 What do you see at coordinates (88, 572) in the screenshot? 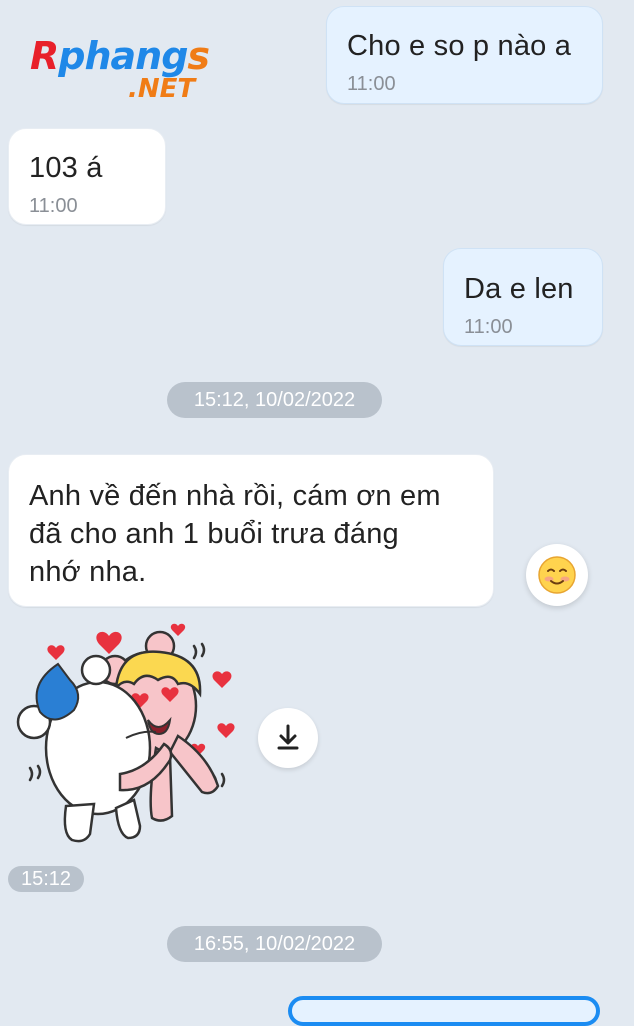
I see `message-line: nhớ nha.` at bounding box center [88, 572].